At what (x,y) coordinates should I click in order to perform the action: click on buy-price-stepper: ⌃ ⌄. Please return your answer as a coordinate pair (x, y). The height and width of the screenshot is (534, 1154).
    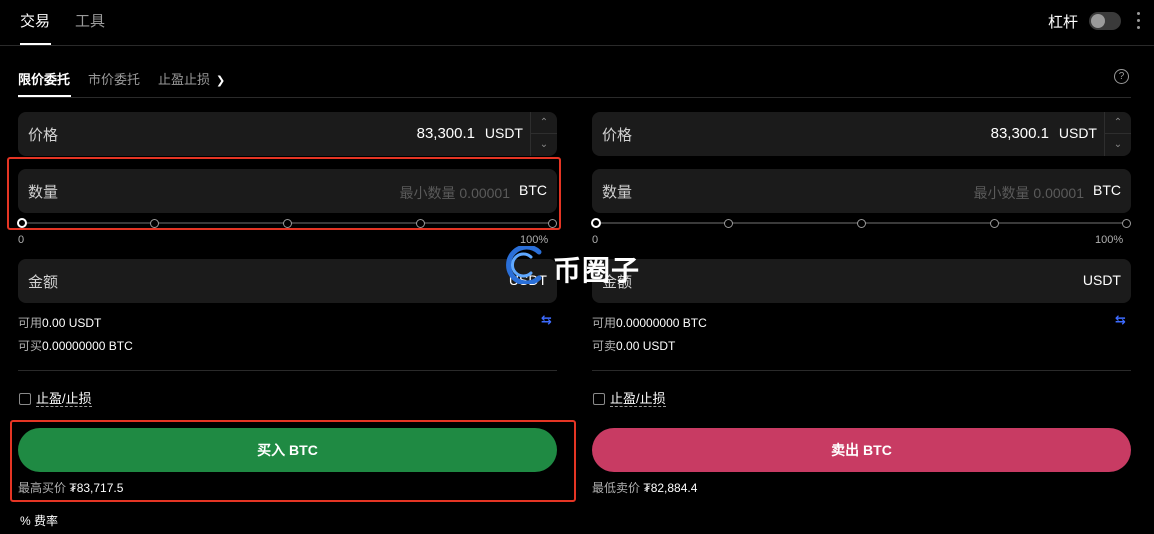
    Looking at the image, I should click on (543, 134).